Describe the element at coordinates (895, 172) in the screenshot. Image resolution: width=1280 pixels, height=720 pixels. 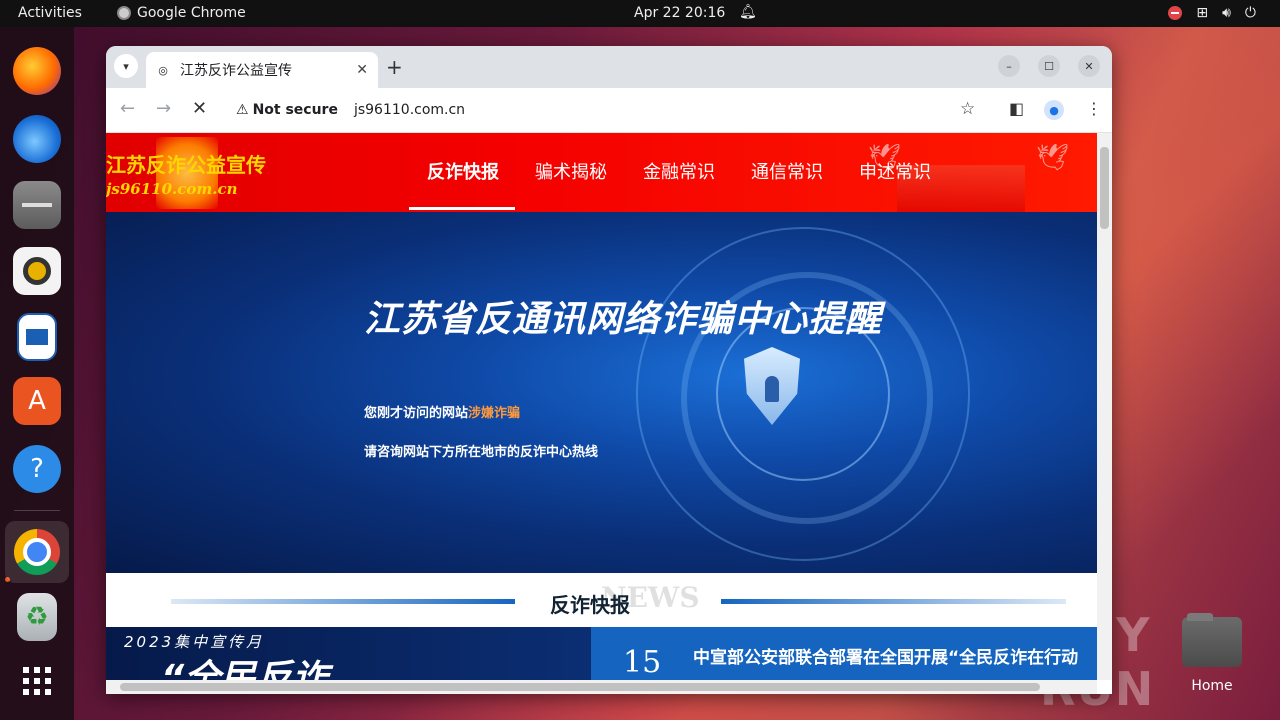
I see `nav-item-appeal: 申述常识` at that location.